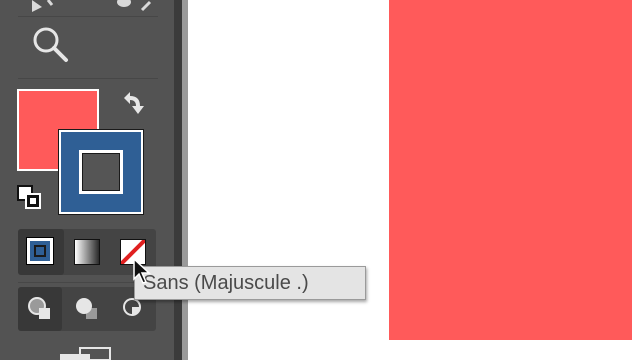  What do you see at coordinates (30, 198) in the screenshot?
I see `default-fill-stroke-icon` at bounding box center [30, 198].